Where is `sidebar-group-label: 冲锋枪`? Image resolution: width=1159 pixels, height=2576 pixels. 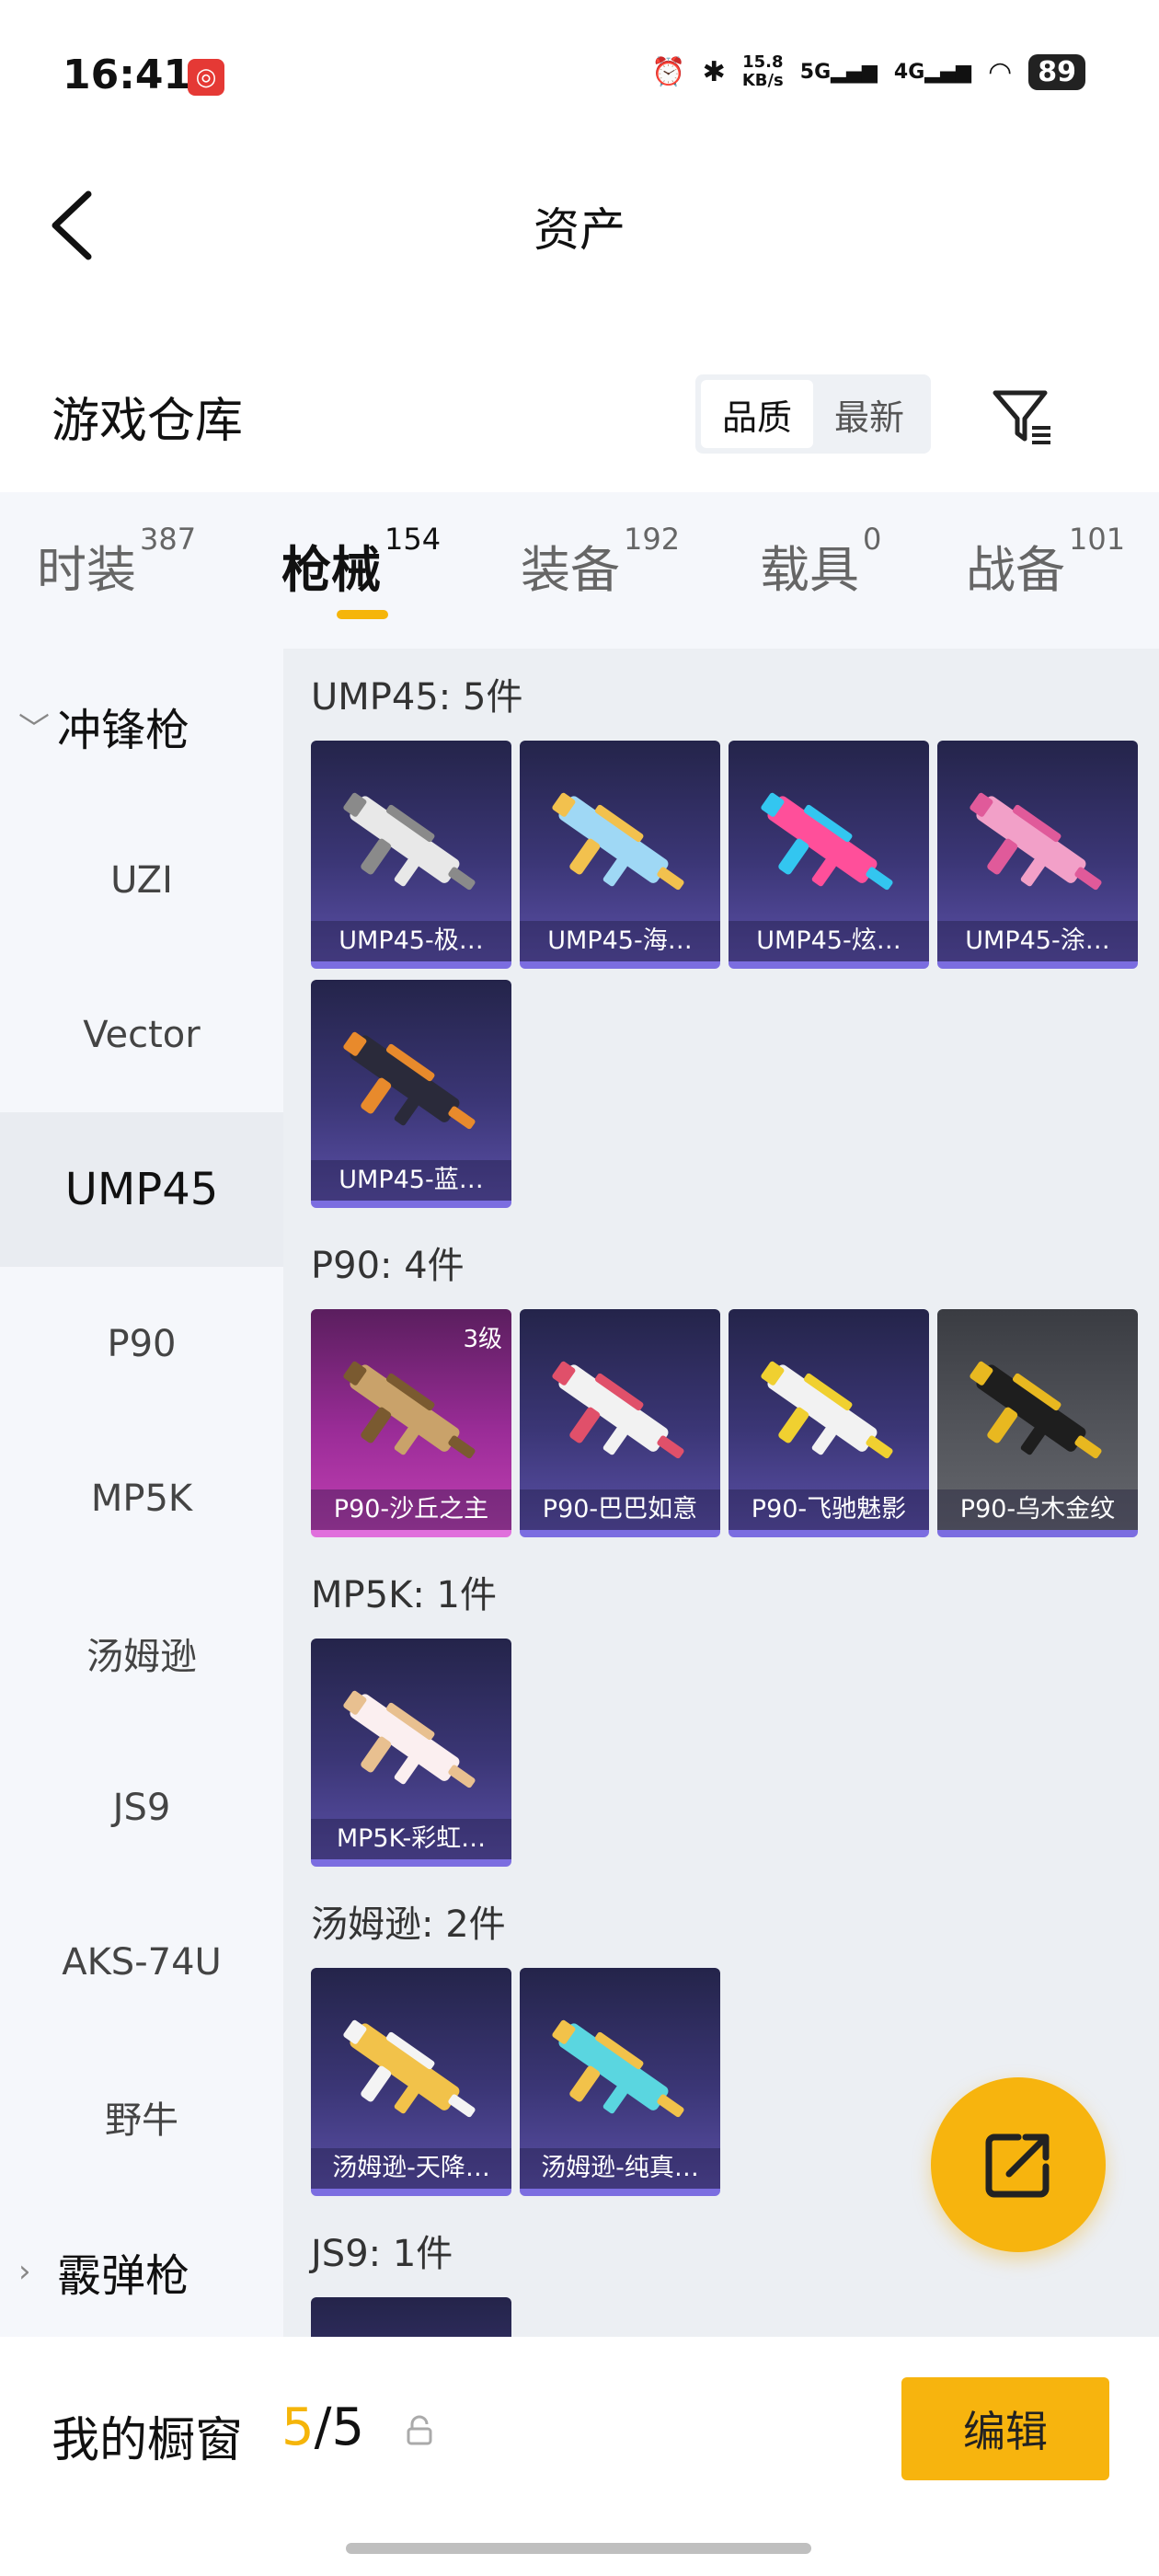 sidebar-group-label: 冲锋枪 is located at coordinates (123, 730).